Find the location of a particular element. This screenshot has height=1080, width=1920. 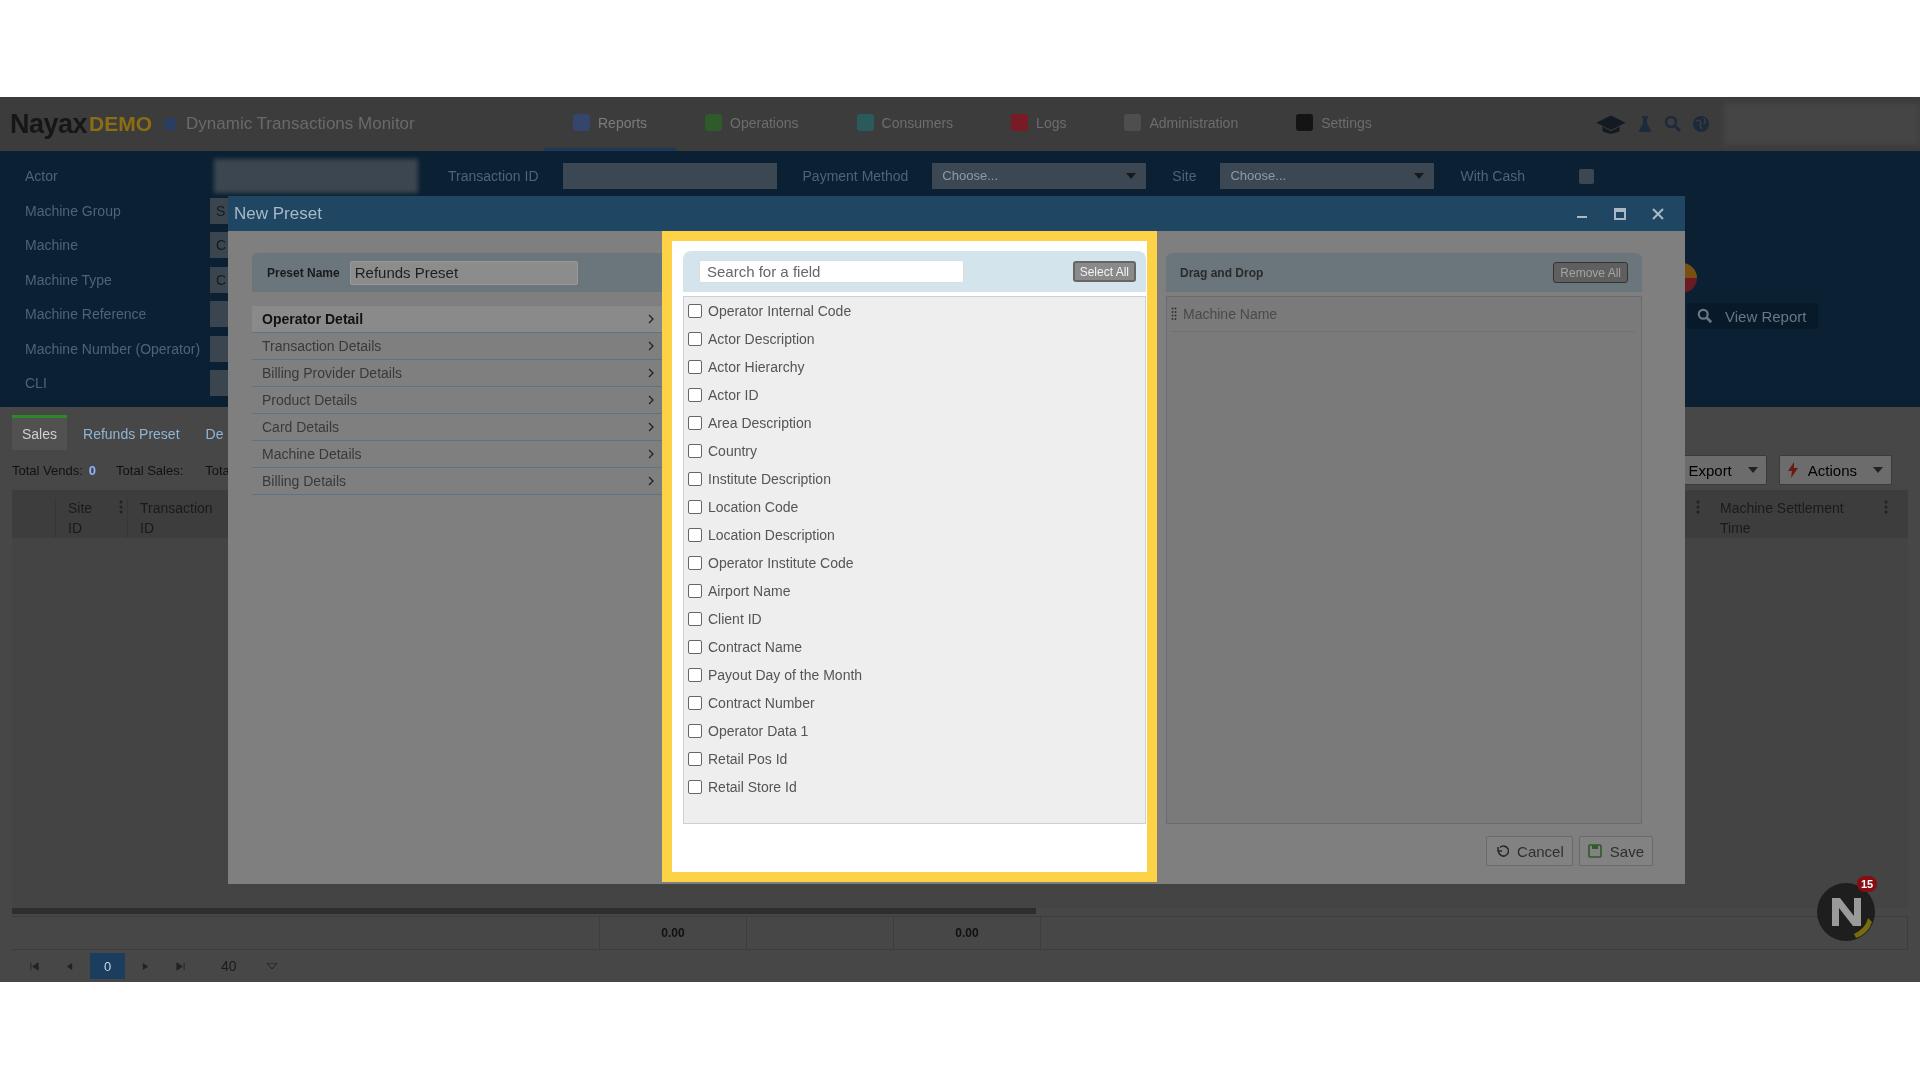

drag-handle-icon is located at coordinates (1174, 314).